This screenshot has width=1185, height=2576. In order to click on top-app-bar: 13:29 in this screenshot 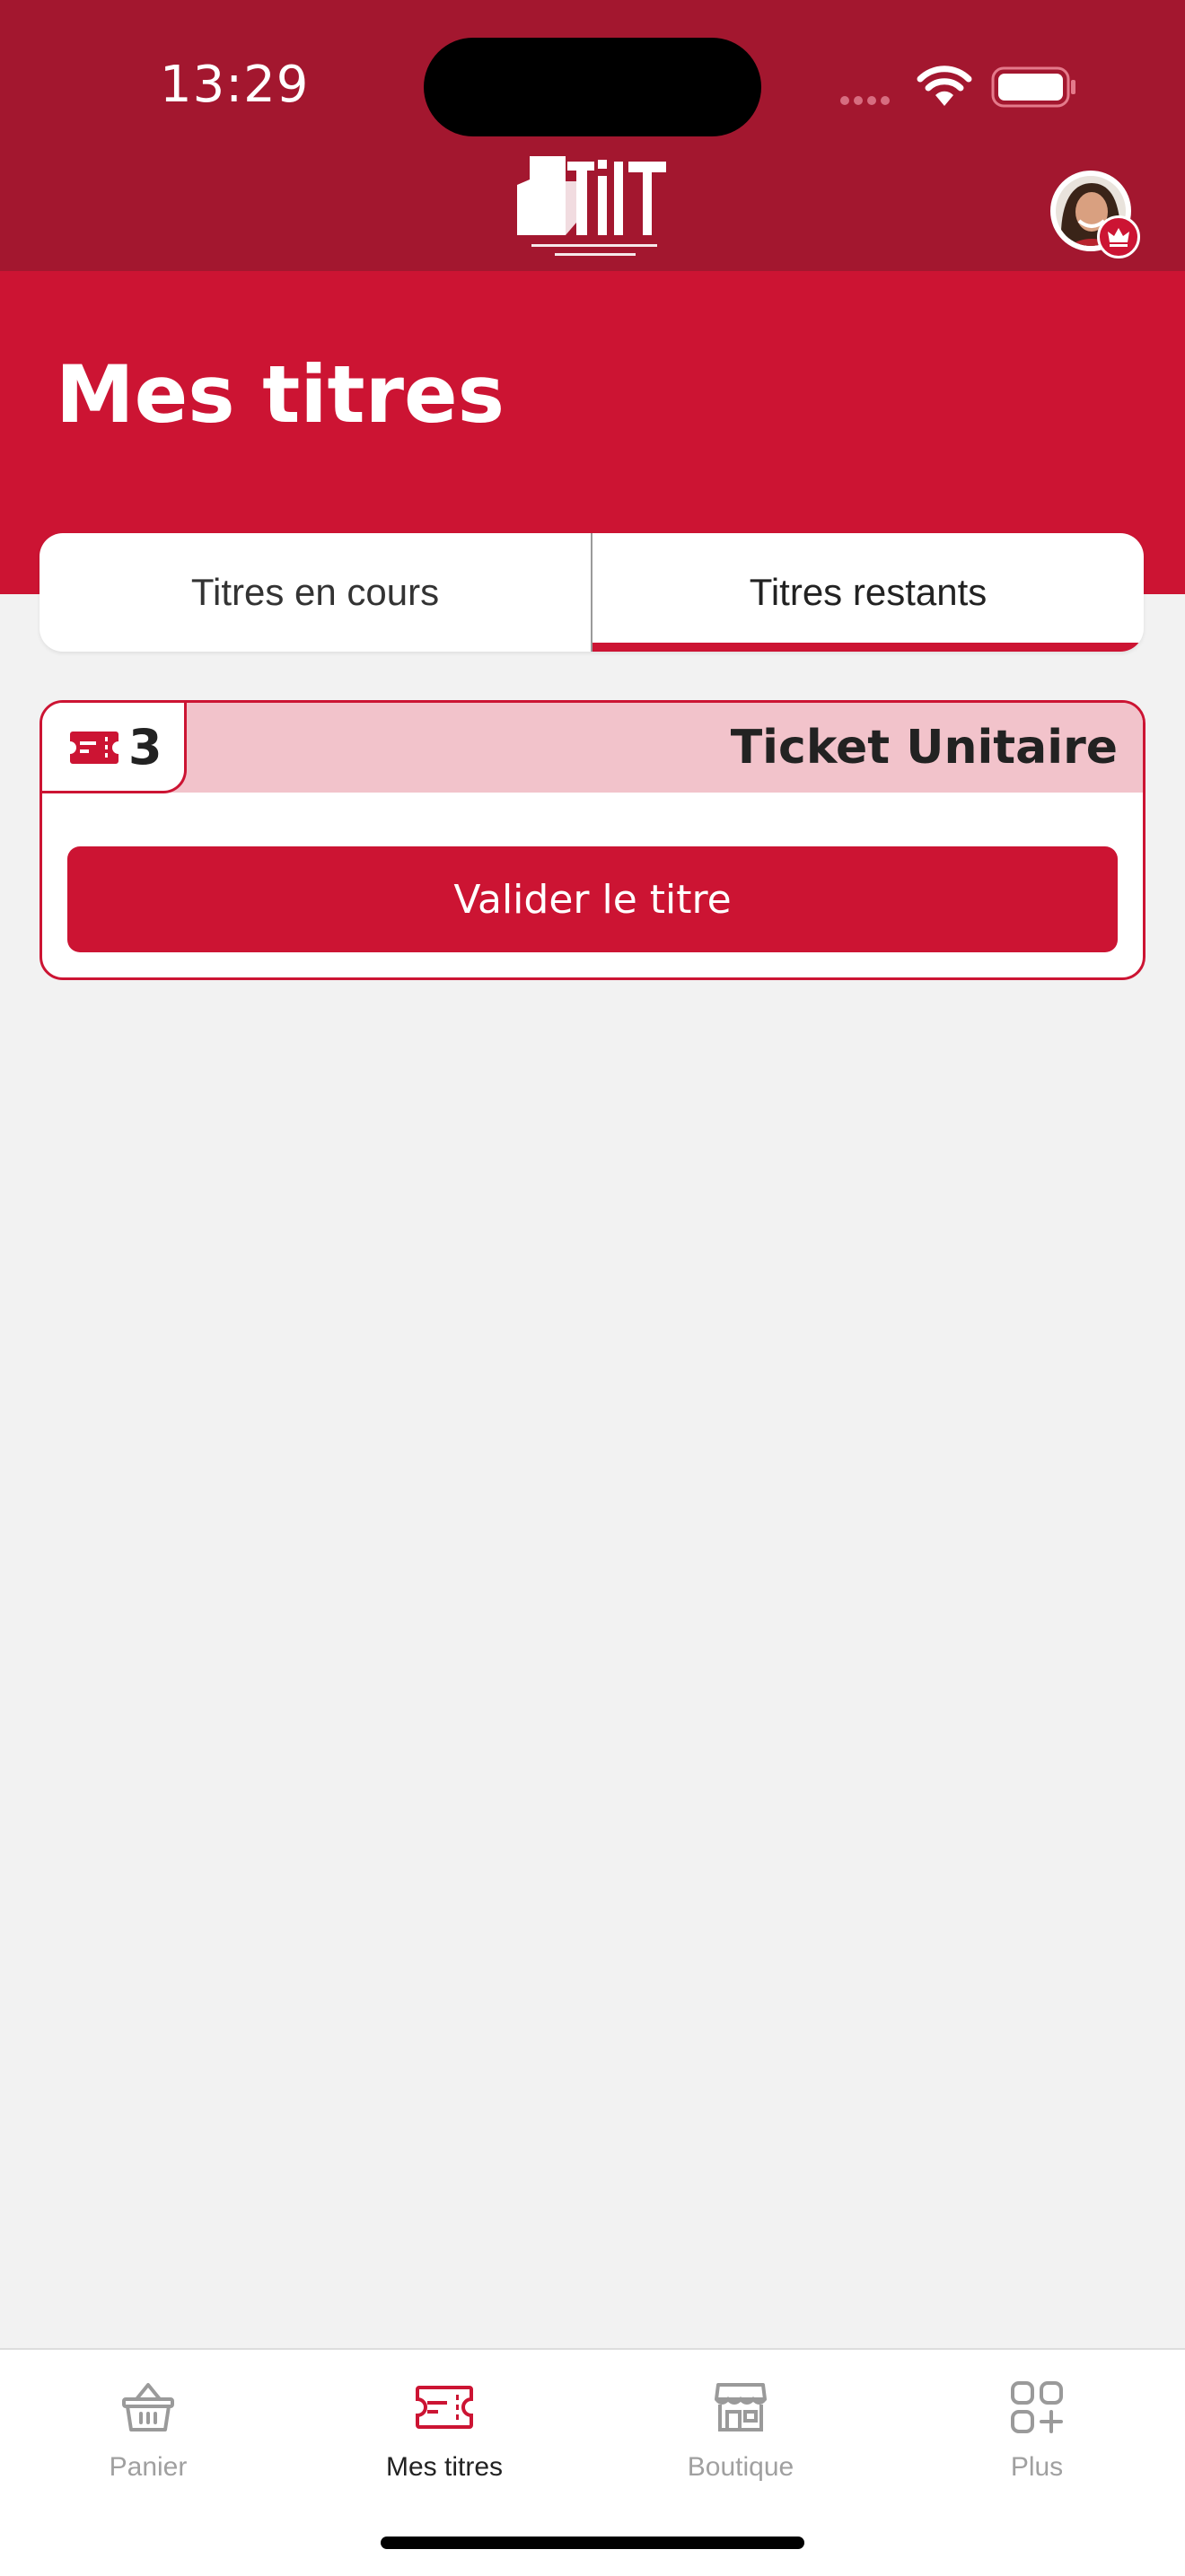, I will do `click(592, 135)`.